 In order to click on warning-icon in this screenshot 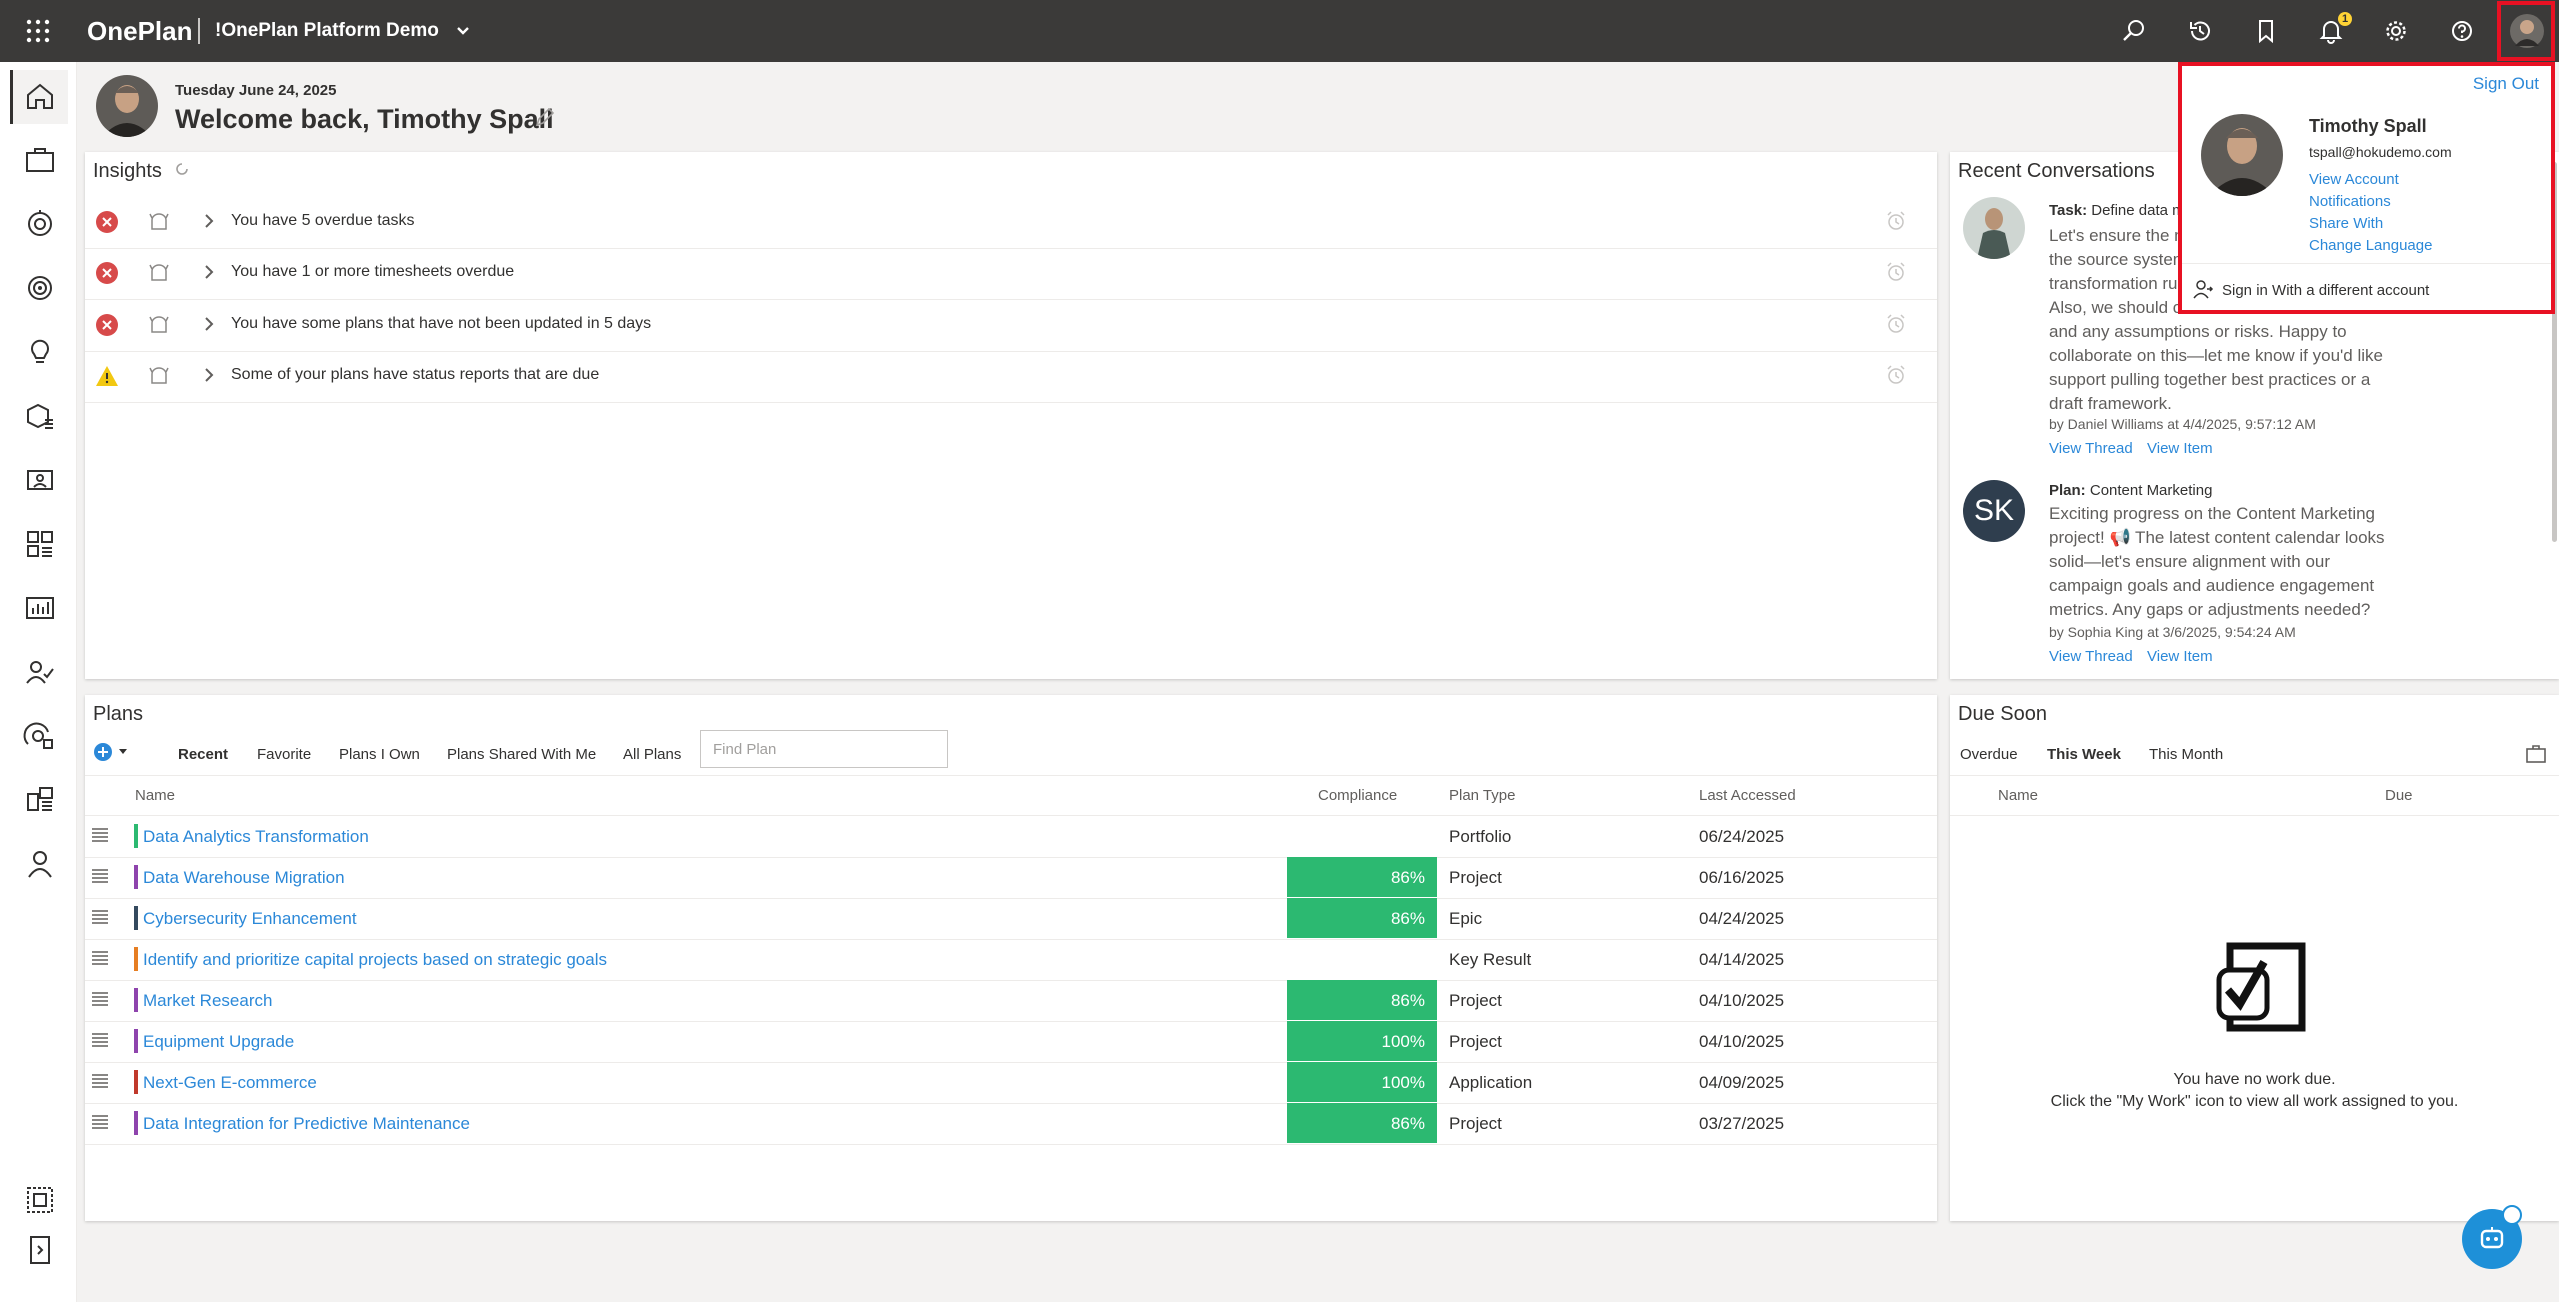, I will do `click(107, 376)`.